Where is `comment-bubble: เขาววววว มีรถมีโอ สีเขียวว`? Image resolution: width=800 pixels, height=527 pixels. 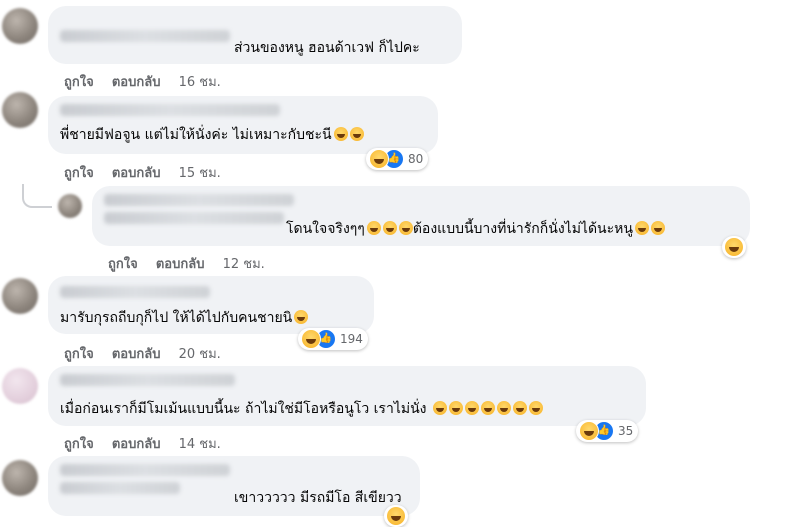
comment-bubble: เขาววววว มีรถมีโอ สีเขียวว is located at coordinates (234, 486).